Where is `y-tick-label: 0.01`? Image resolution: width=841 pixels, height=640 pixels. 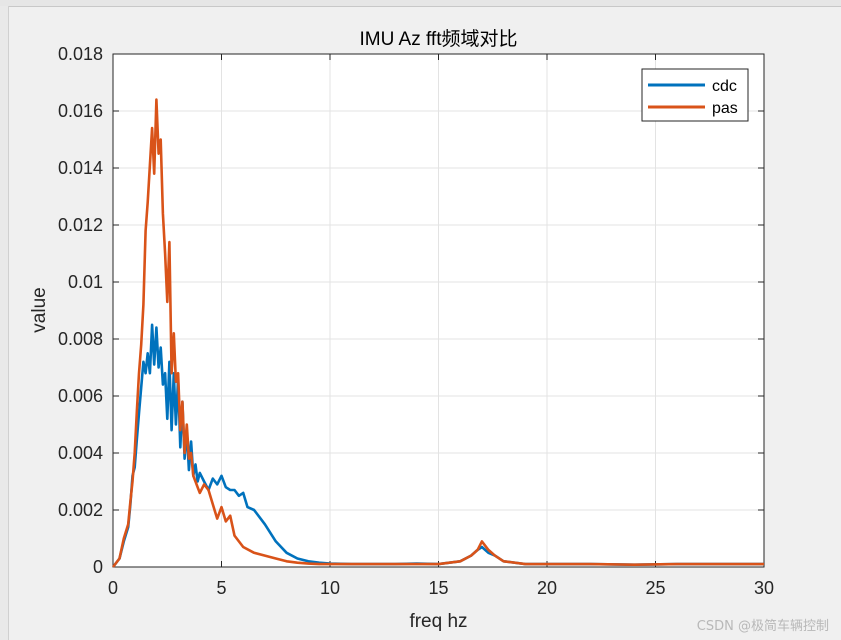 y-tick-label: 0.01 is located at coordinates (85, 282).